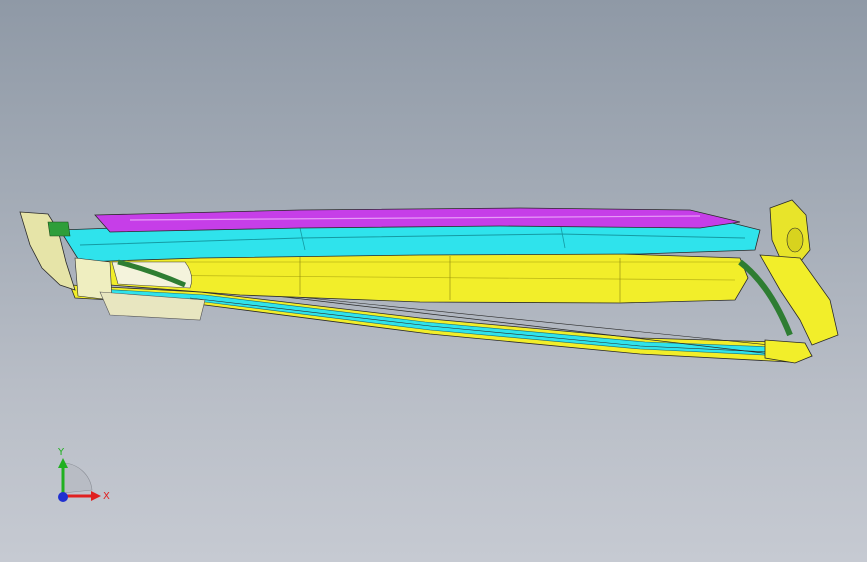  Describe the element at coordinates (106, 496) in the screenshot. I see `x-axis-label: X` at that location.